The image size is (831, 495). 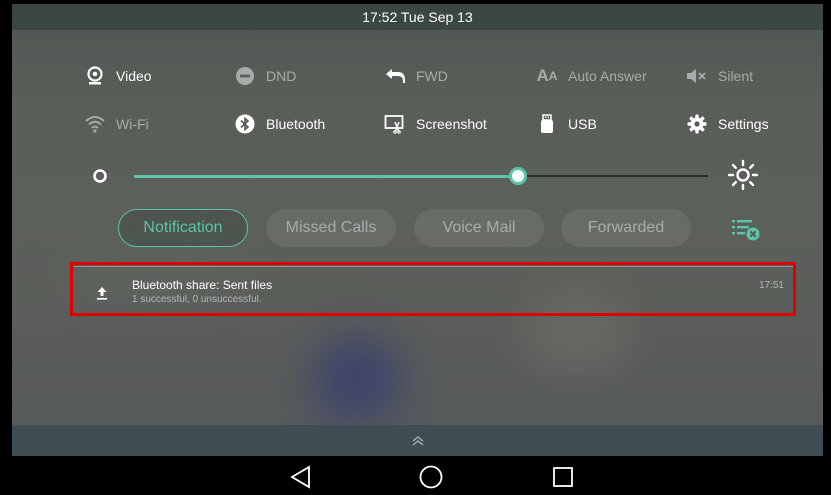 I want to click on toggle-label: Screenshot, so click(x=451, y=124).